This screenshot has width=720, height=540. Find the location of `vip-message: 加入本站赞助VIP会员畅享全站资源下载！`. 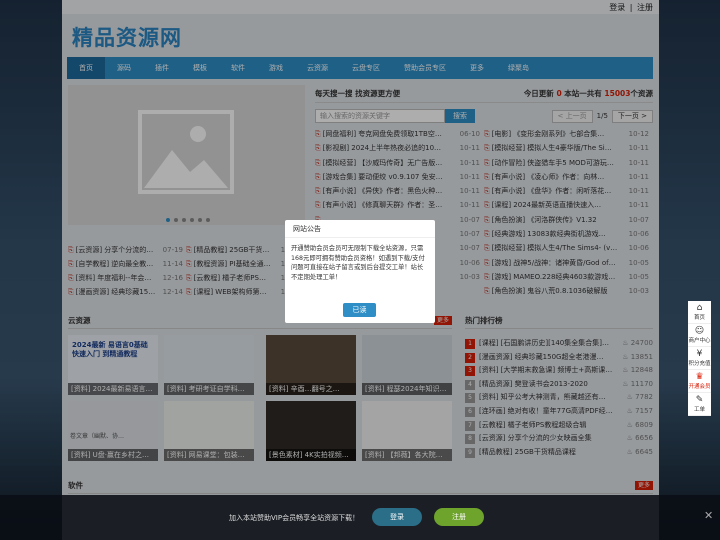

vip-message: 加入本站赞助VIP会员畅享全站资源下载！ is located at coordinates (294, 518).